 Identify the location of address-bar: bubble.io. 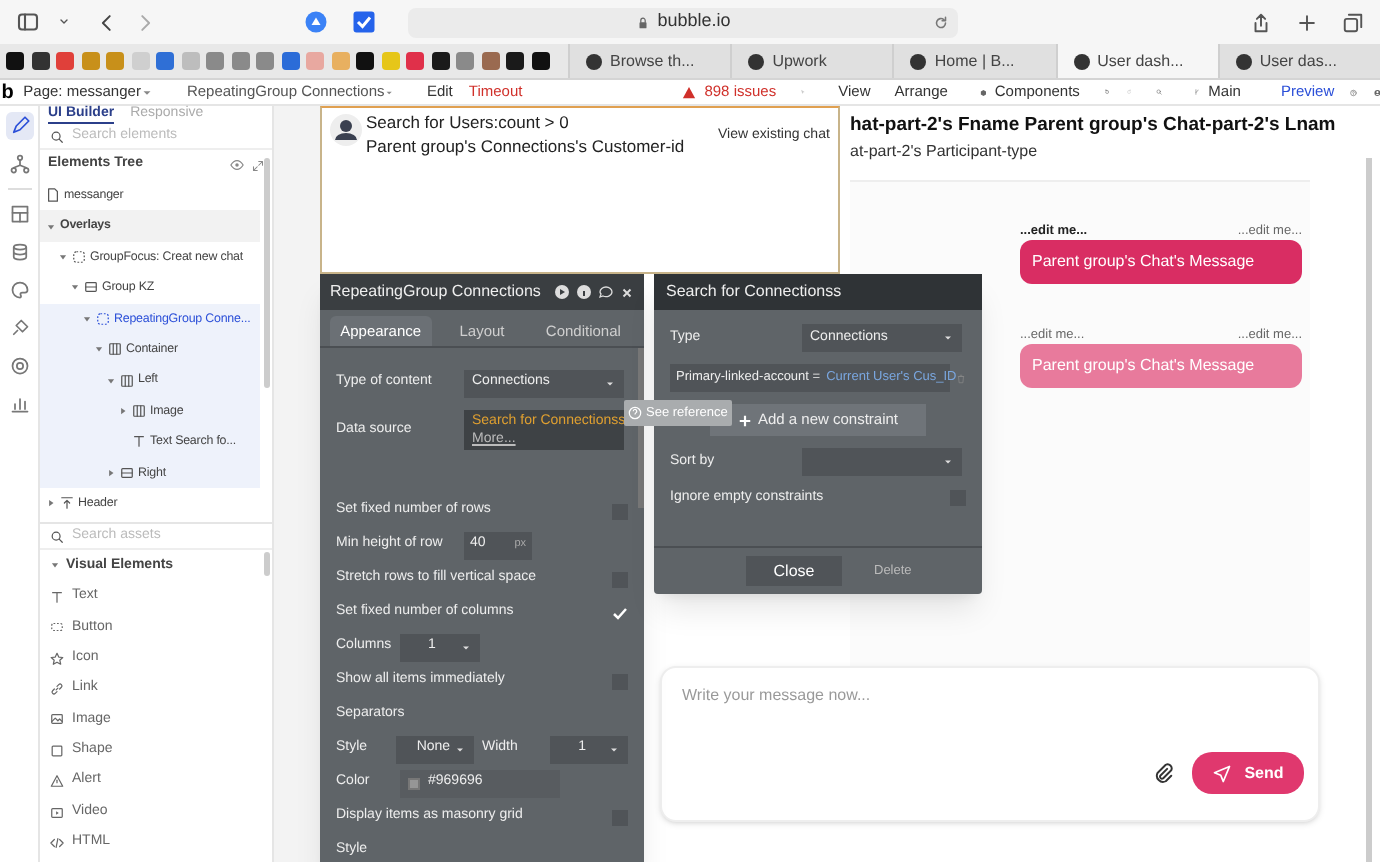
(683, 22).